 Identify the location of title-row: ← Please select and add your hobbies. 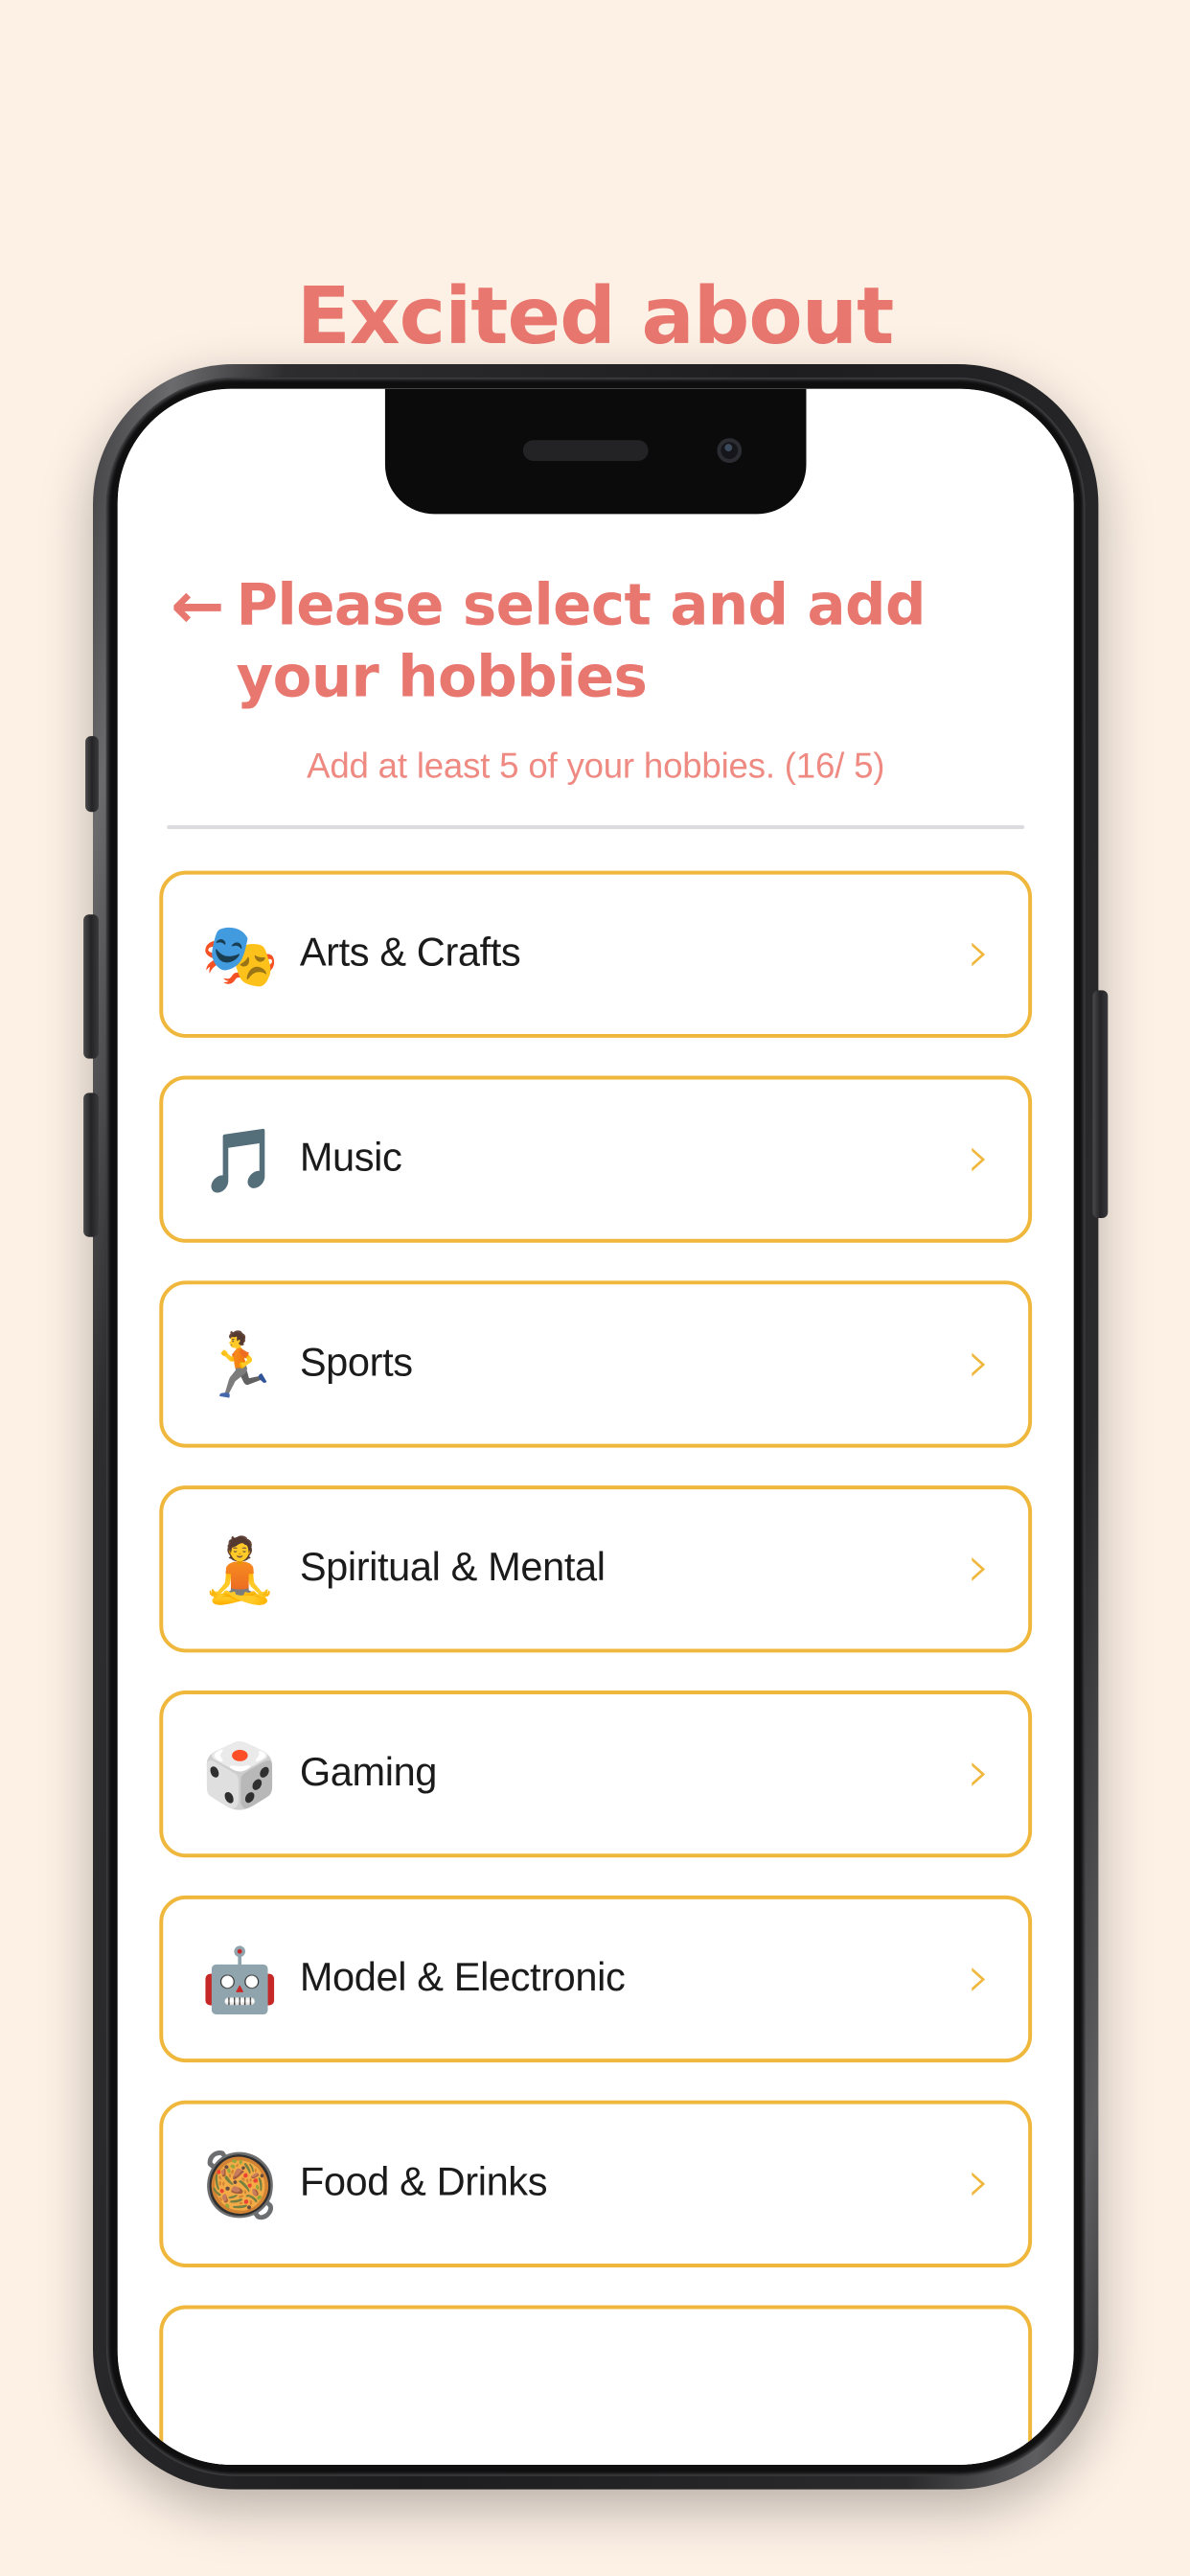
(595, 642).